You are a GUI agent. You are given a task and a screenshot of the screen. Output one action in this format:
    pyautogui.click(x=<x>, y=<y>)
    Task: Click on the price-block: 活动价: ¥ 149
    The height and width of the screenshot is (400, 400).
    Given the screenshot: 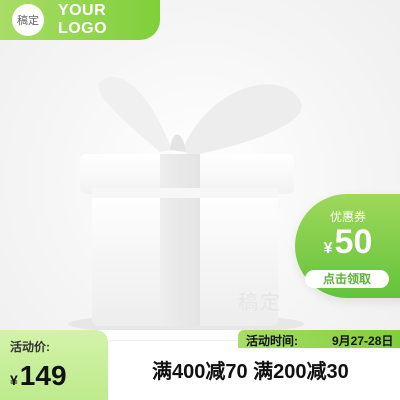 What is the action you would take?
    pyautogui.click(x=54, y=365)
    